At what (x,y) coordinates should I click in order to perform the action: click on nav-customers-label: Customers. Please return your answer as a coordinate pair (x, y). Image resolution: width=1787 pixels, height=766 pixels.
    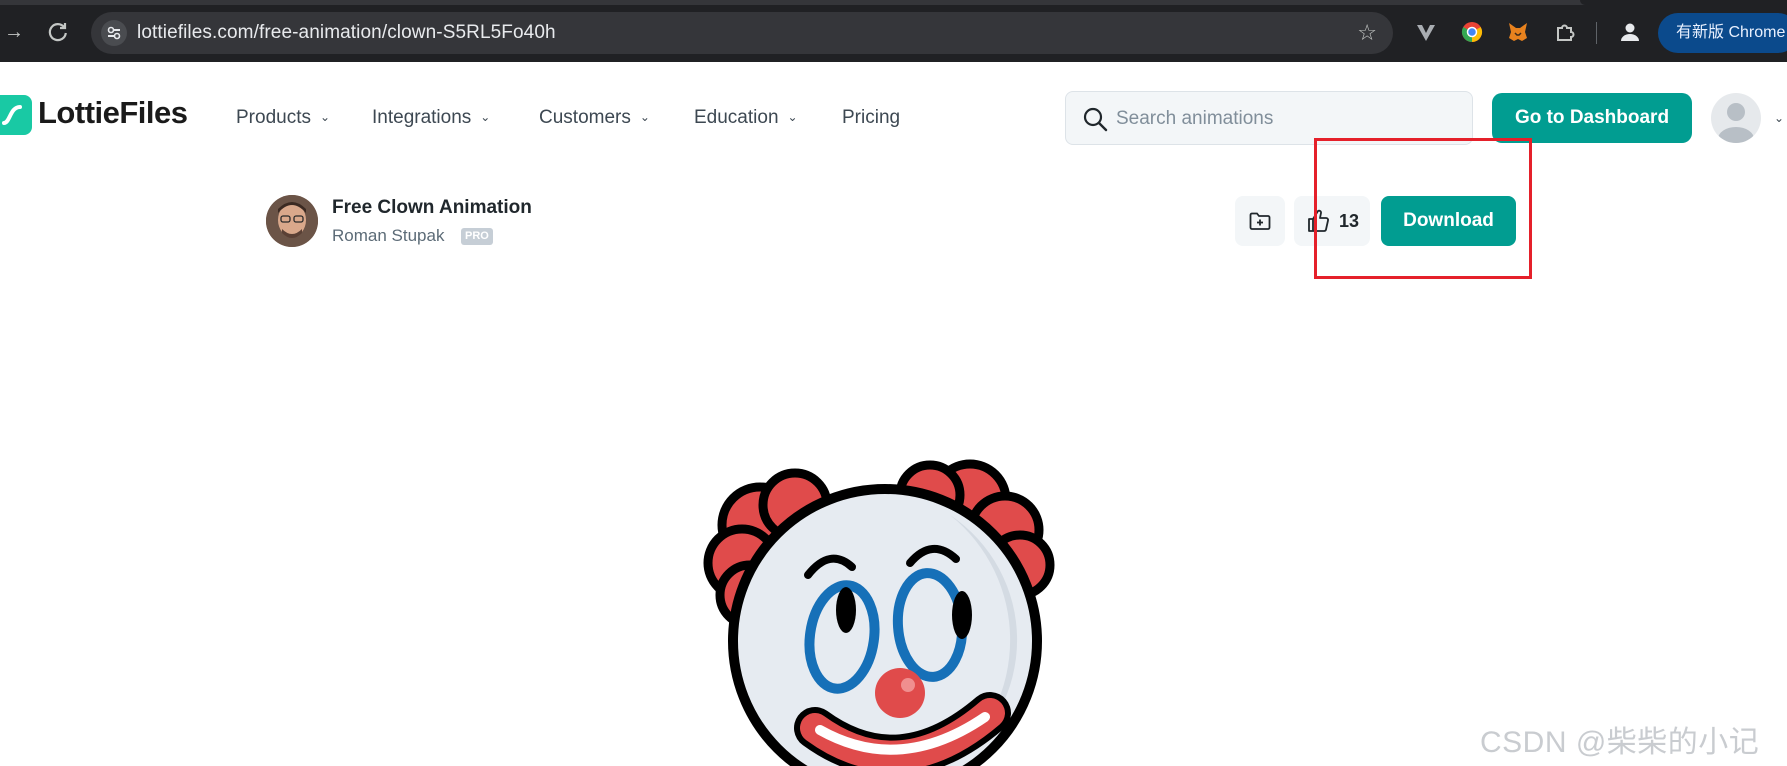
    Looking at the image, I should click on (585, 117).